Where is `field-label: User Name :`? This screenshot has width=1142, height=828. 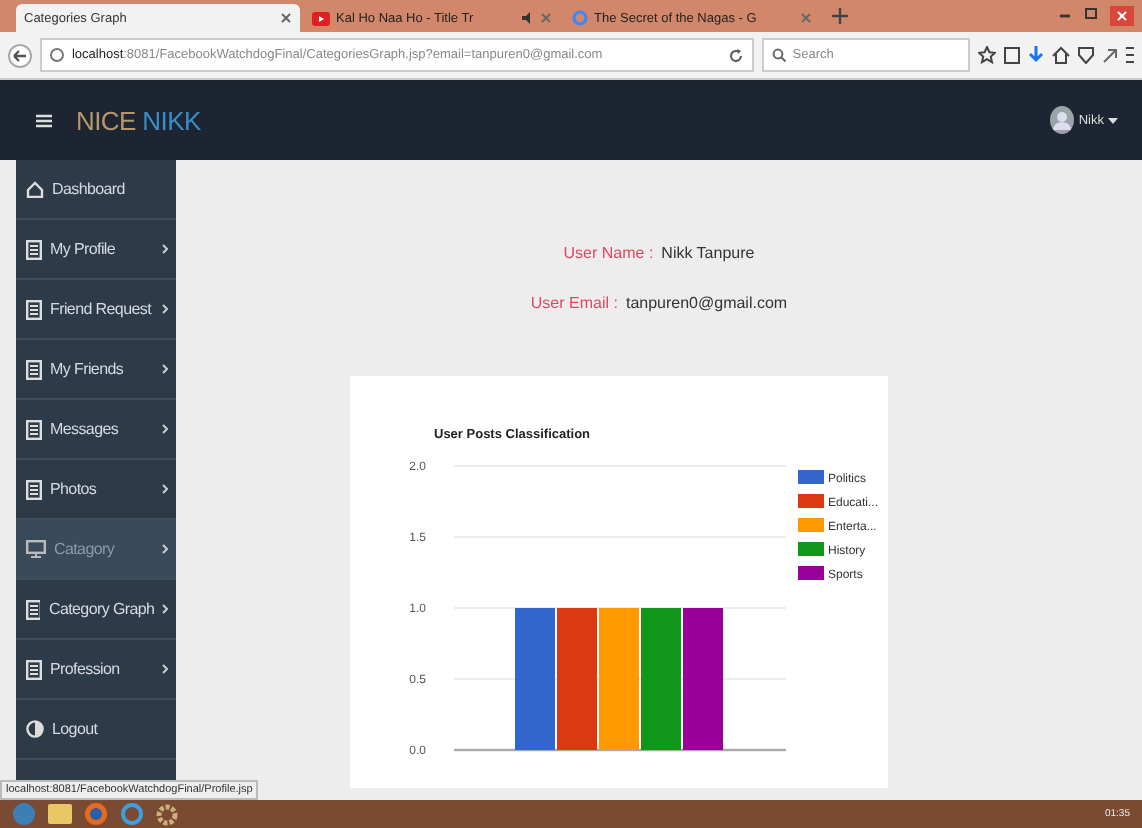
field-label: User Name : is located at coordinates (608, 253).